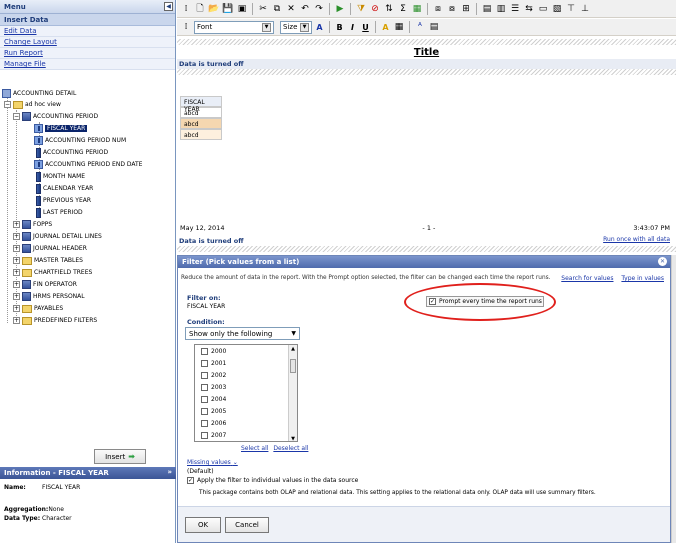 Image resolution: width=676 pixels, height=543 pixels. I want to click on menu-link-edit-data: Edit Data, so click(87, 31).